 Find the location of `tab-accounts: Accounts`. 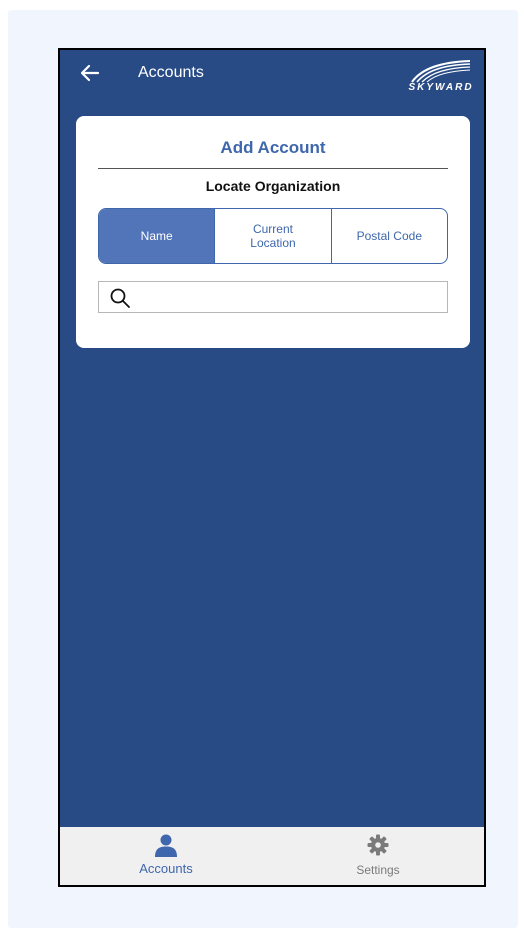

tab-accounts: Accounts is located at coordinates (166, 856).